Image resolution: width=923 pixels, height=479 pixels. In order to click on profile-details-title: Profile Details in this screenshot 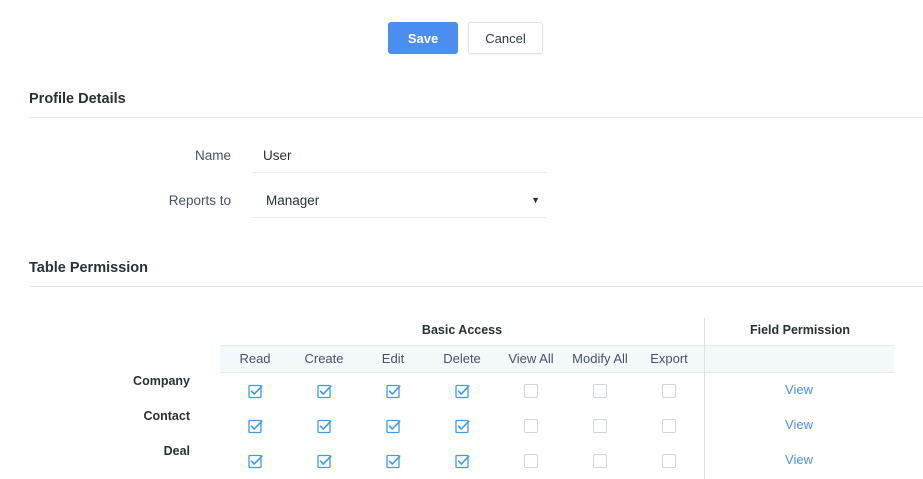, I will do `click(77, 99)`.